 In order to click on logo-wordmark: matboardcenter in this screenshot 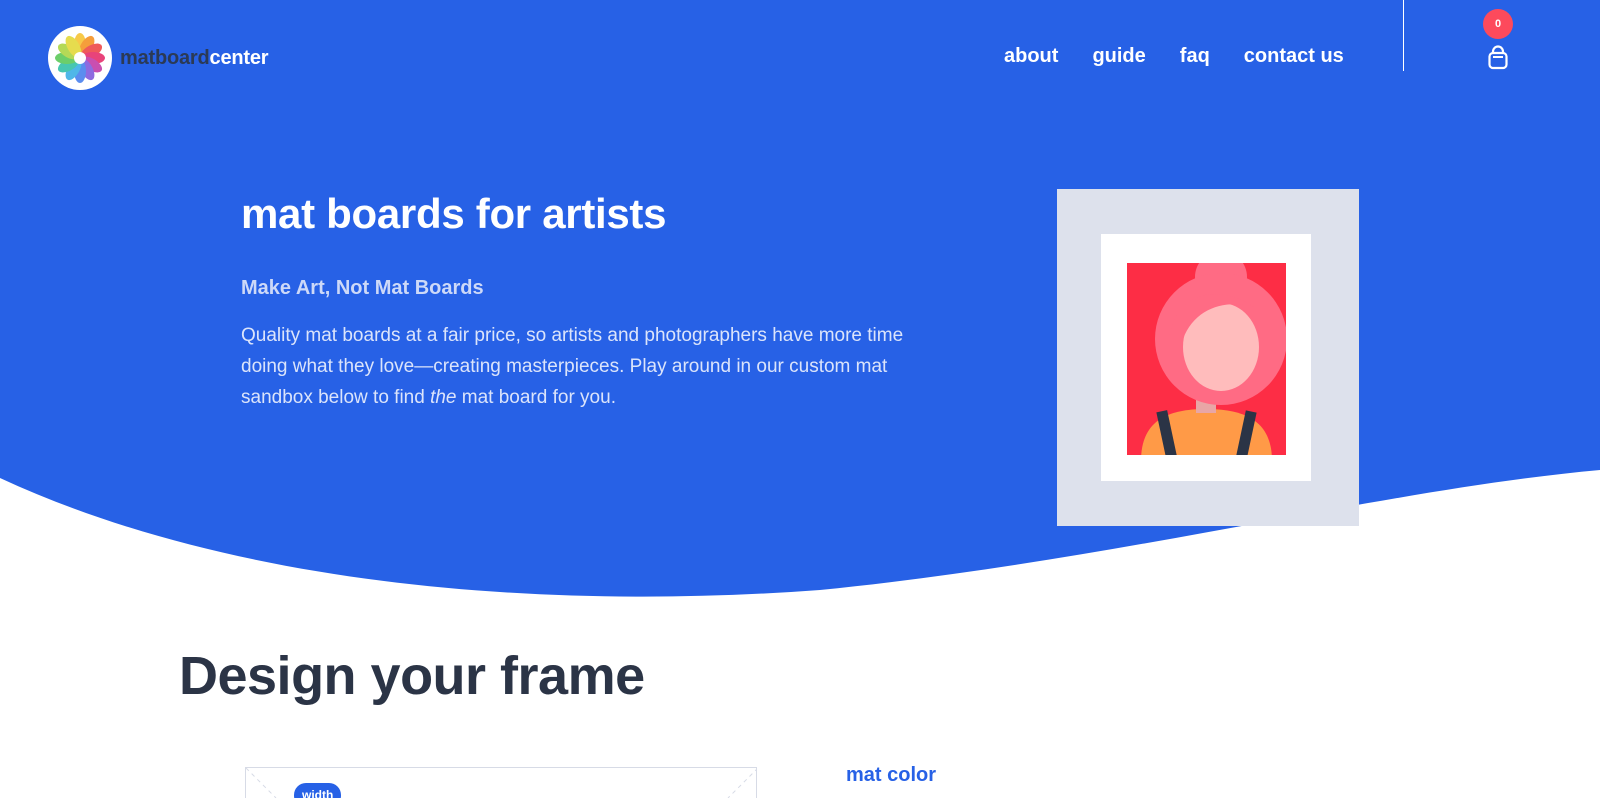, I will do `click(194, 58)`.